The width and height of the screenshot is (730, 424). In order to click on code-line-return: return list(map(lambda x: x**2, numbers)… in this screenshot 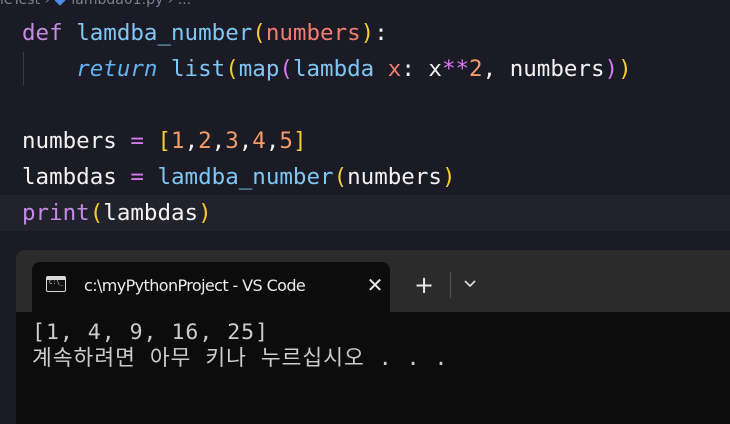, I will do `click(327, 69)`.